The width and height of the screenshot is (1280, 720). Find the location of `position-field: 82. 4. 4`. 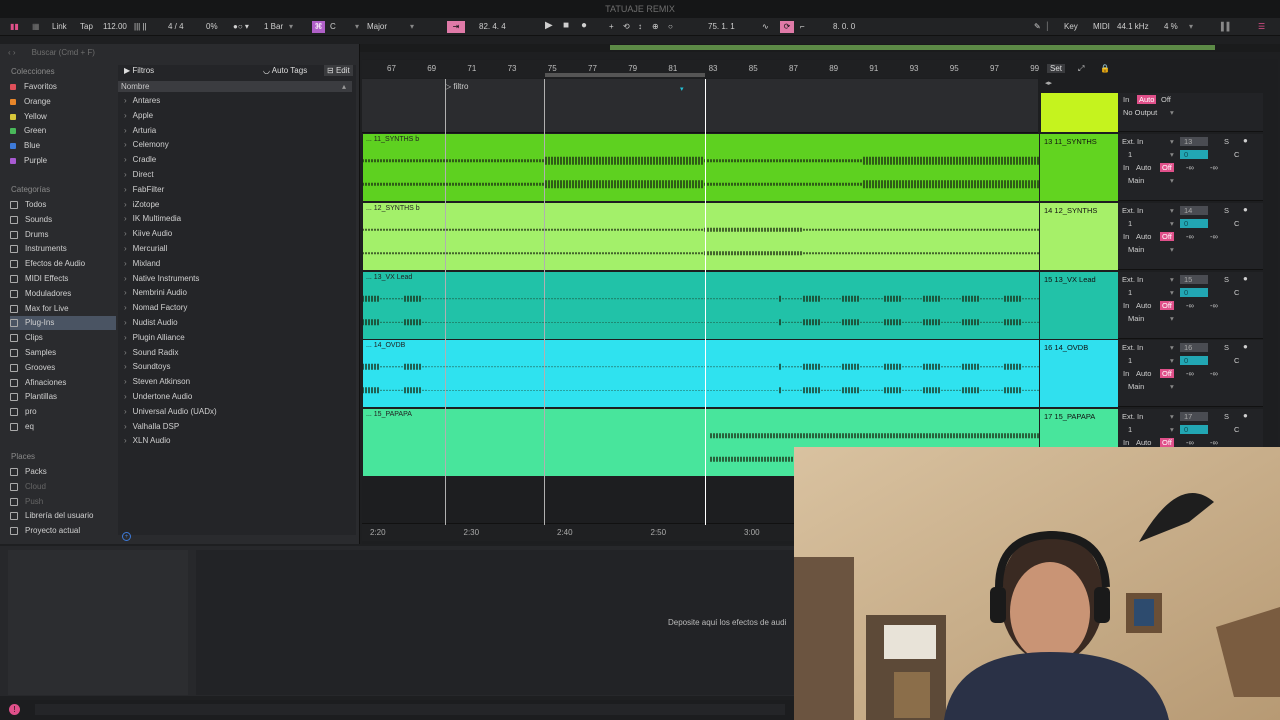

position-field: 82. 4. 4 is located at coordinates (492, 27).